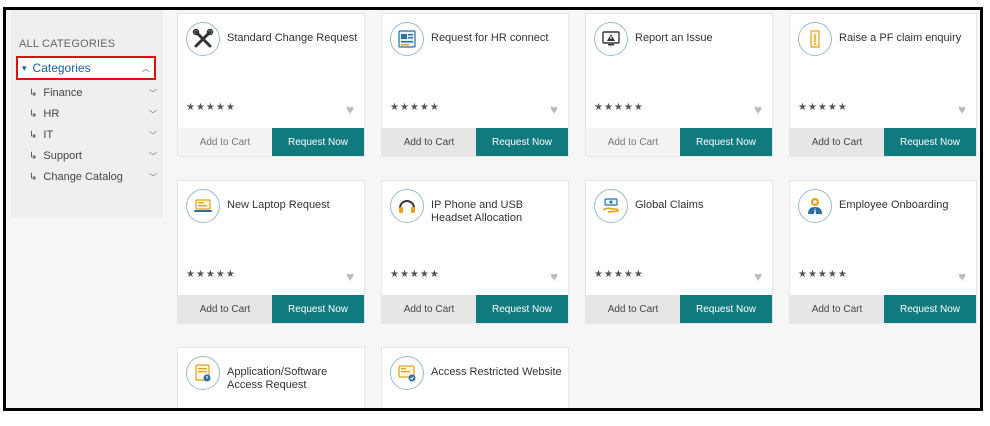 The image size is (990, 426). What do you see at coordinates (203, 39) in the screenshot?
I see `tools-icon` at bounding box center [203, 39].